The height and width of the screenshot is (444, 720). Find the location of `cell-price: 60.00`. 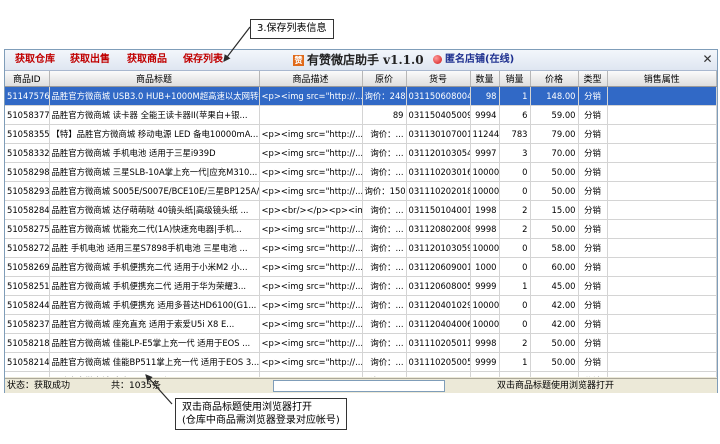

cell-price: 60.00 is located at coordinates (554, 267).